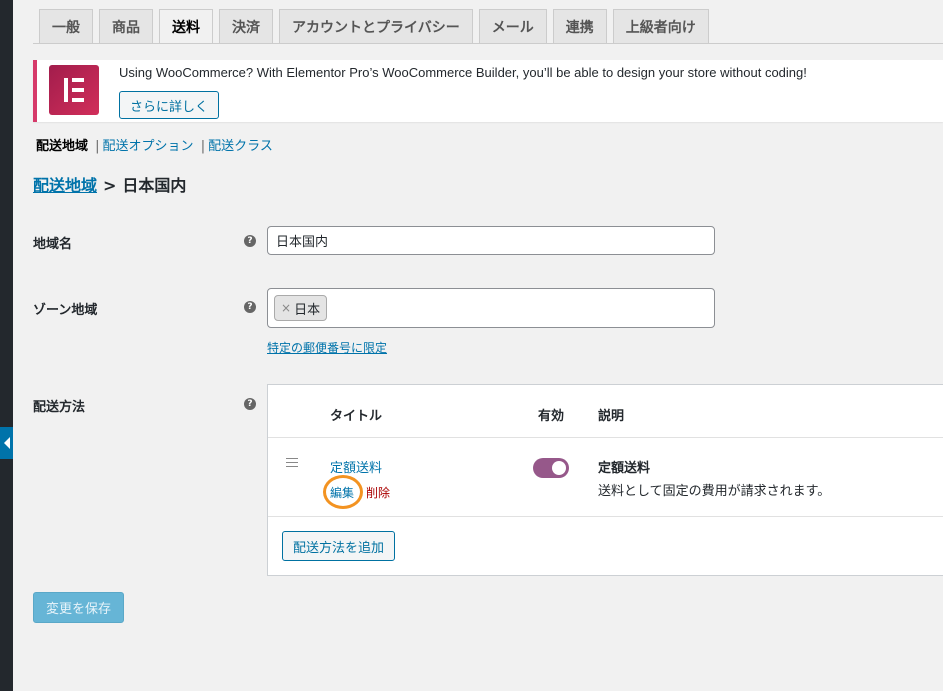 Image resolution: width=943 pixels, height=691 pixels. I want to click on settings-tabs: 一般 商品 送料 決済 アカウントとプライバシー メール 連携 上級者向け, so click(377, 26).